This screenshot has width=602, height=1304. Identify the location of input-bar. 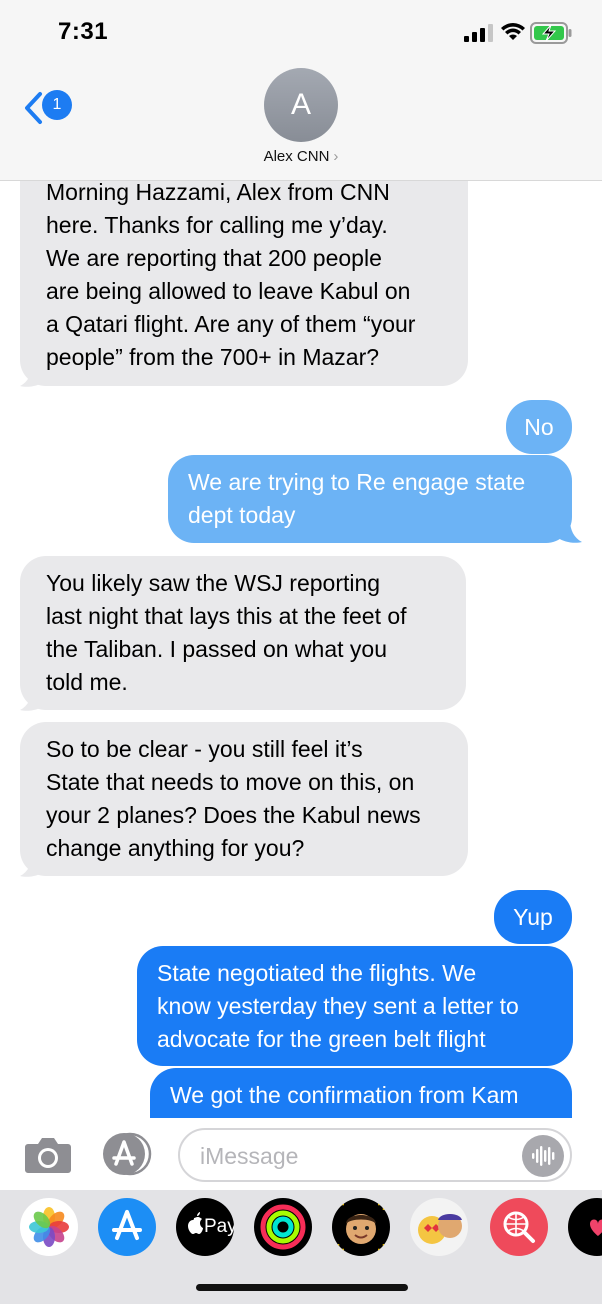
(301, 1154).